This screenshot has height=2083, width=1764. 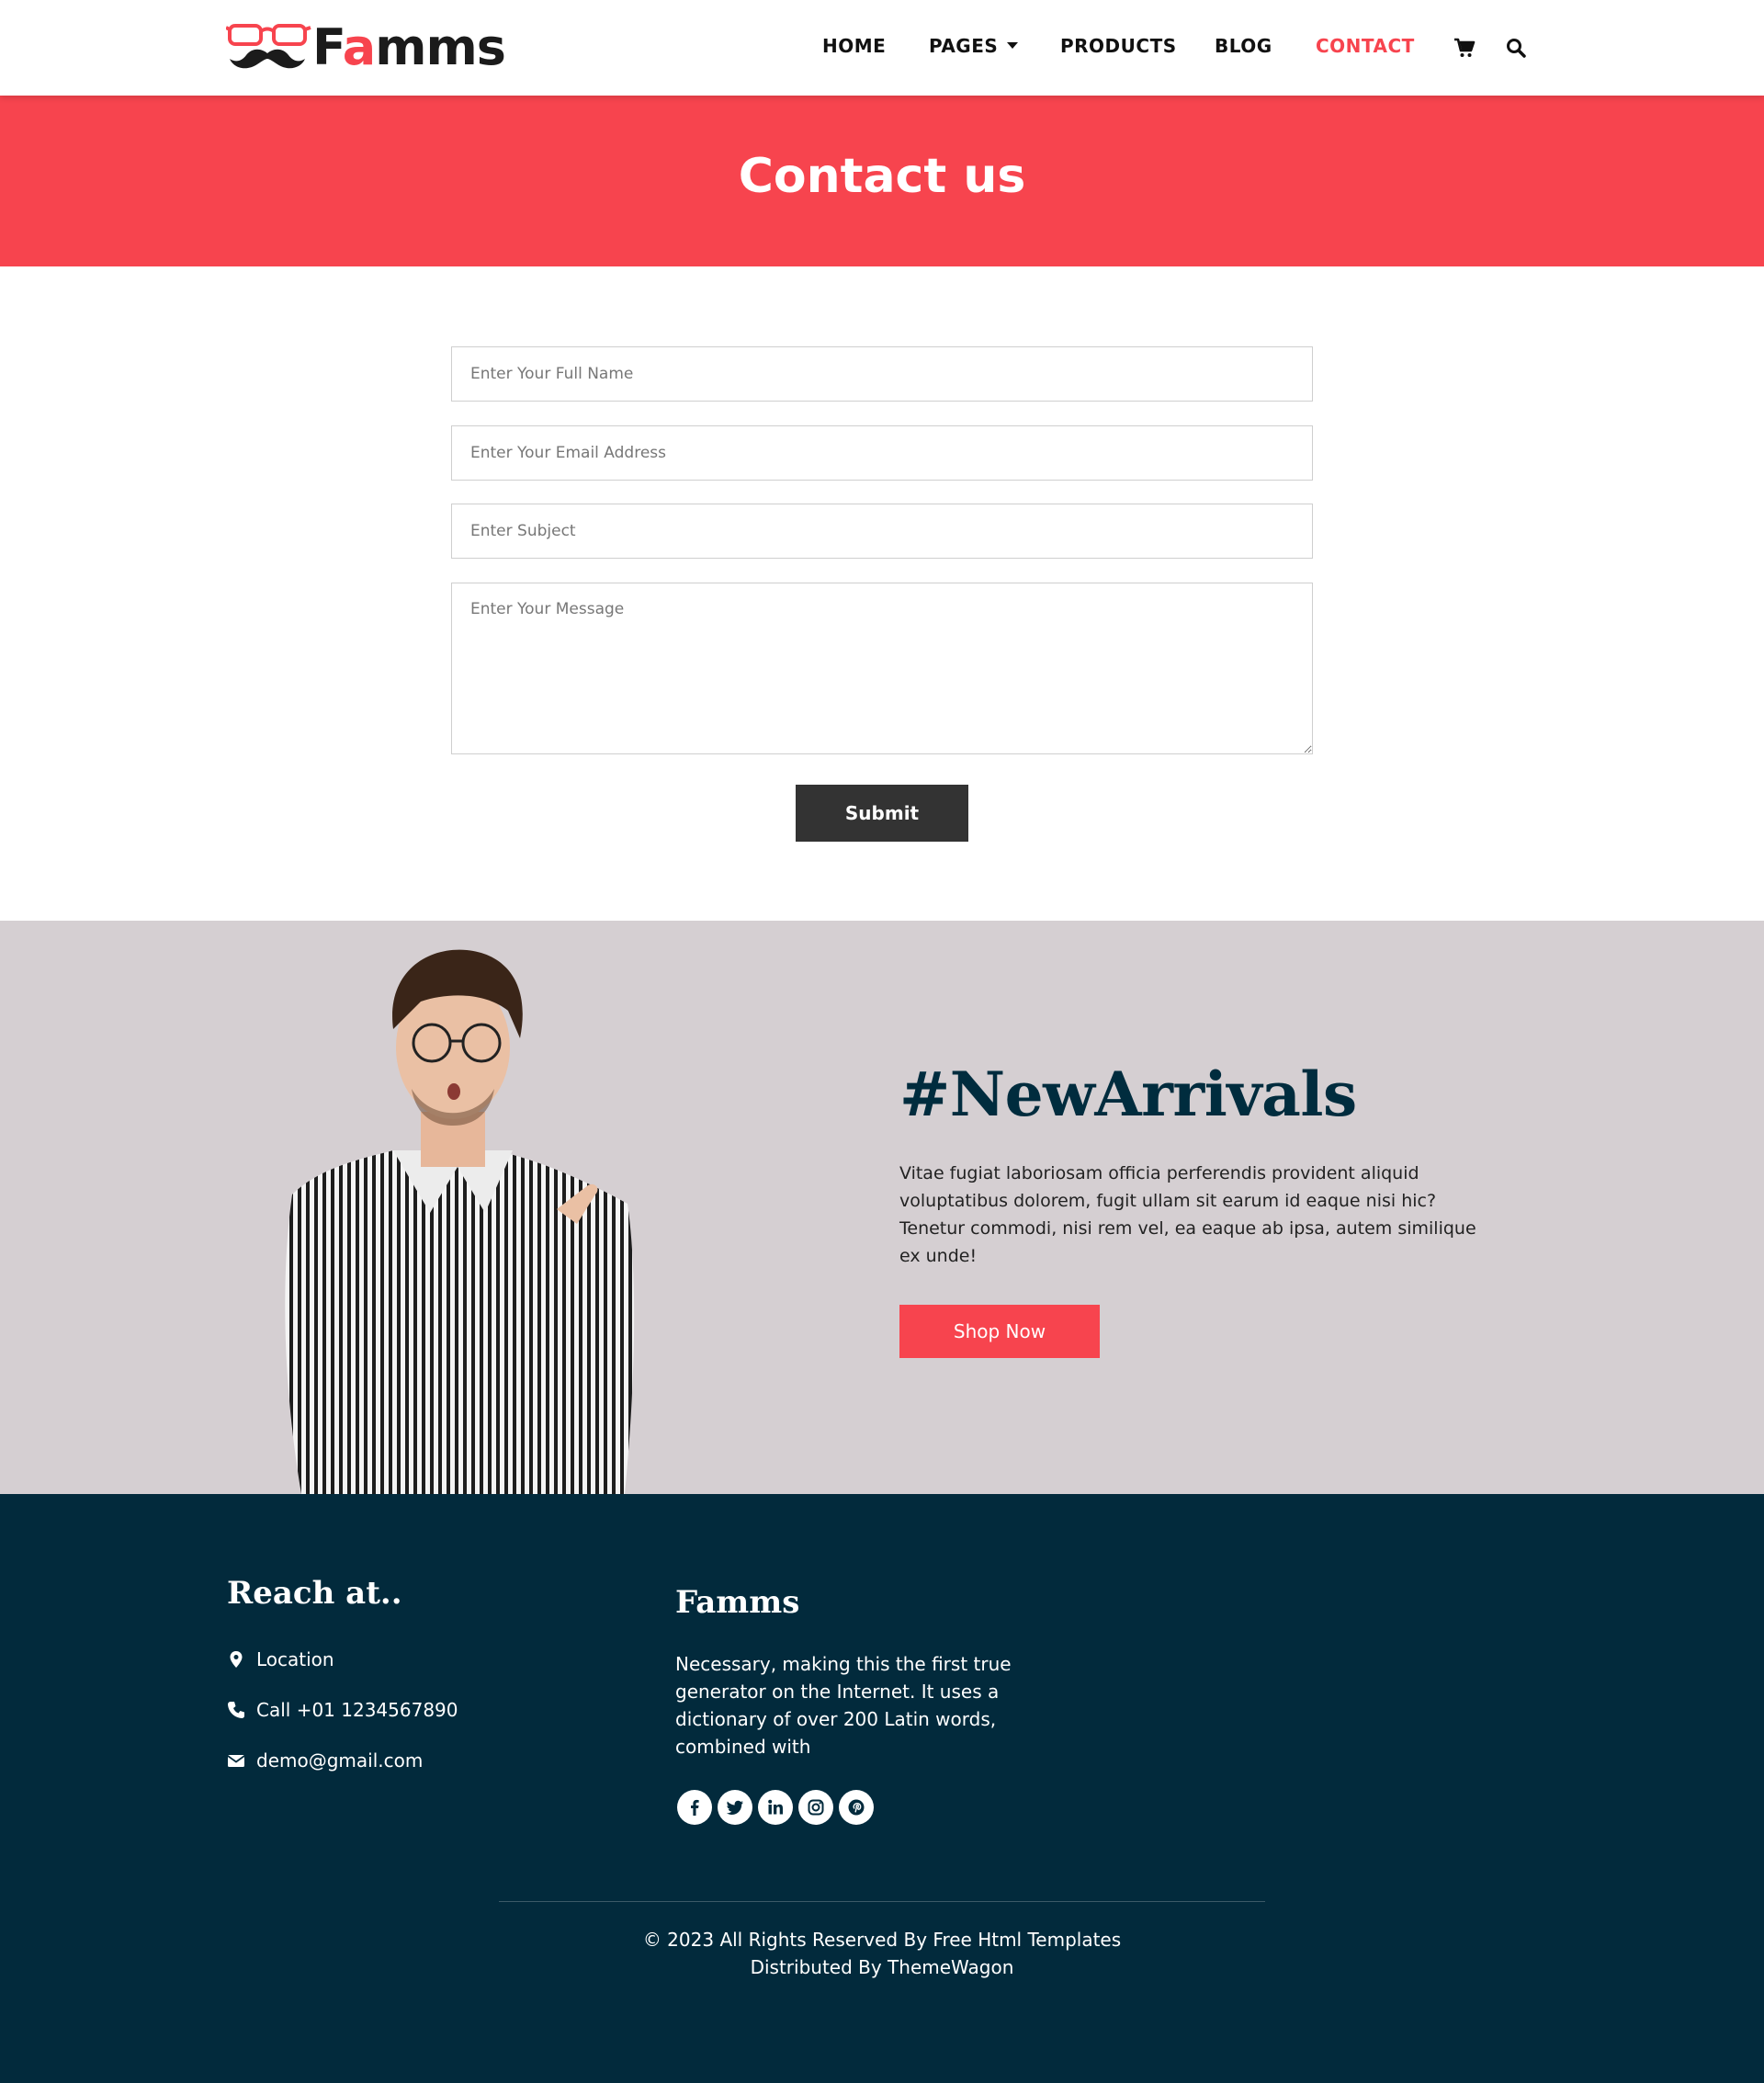 What do you see at coordinates (1465, 48) in the screenshot?
I see `cart-icon` at bounding box center [1465, 48].